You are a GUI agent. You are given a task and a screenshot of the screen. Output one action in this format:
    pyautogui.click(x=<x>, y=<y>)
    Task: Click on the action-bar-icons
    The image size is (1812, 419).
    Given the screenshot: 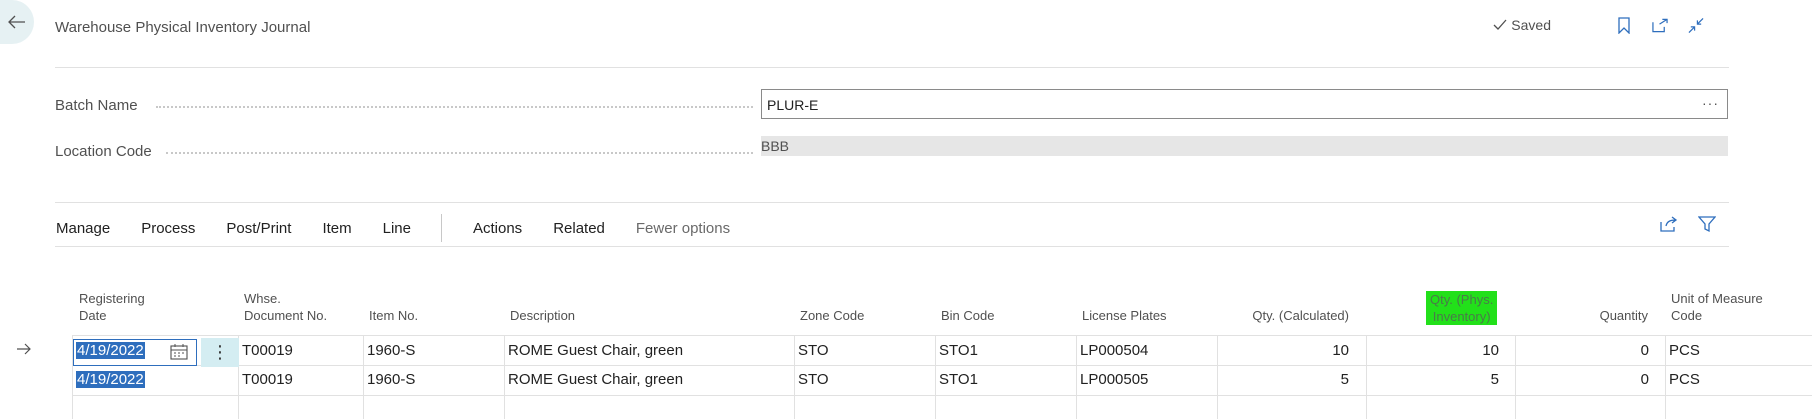 What is the action you would take?
    pyautogui.click(x=1678, y=224)
    